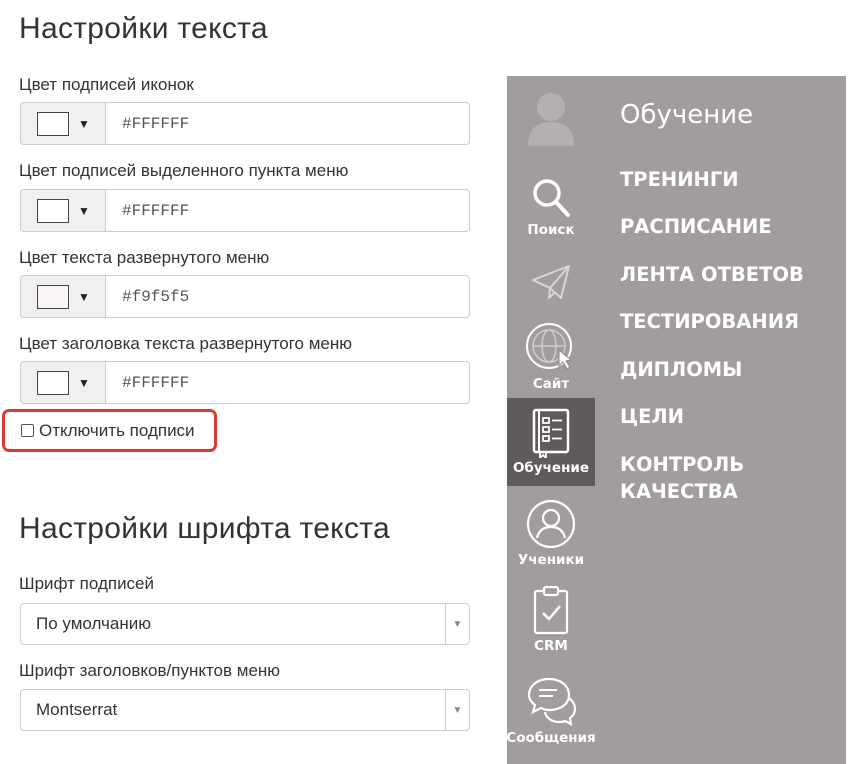 This screenshot has height=764, width=859. What do you see at coordinates (287, 382) in the screenshot?
I see `expanded-menu-heading-color-input` at bounding box center [287, 382].